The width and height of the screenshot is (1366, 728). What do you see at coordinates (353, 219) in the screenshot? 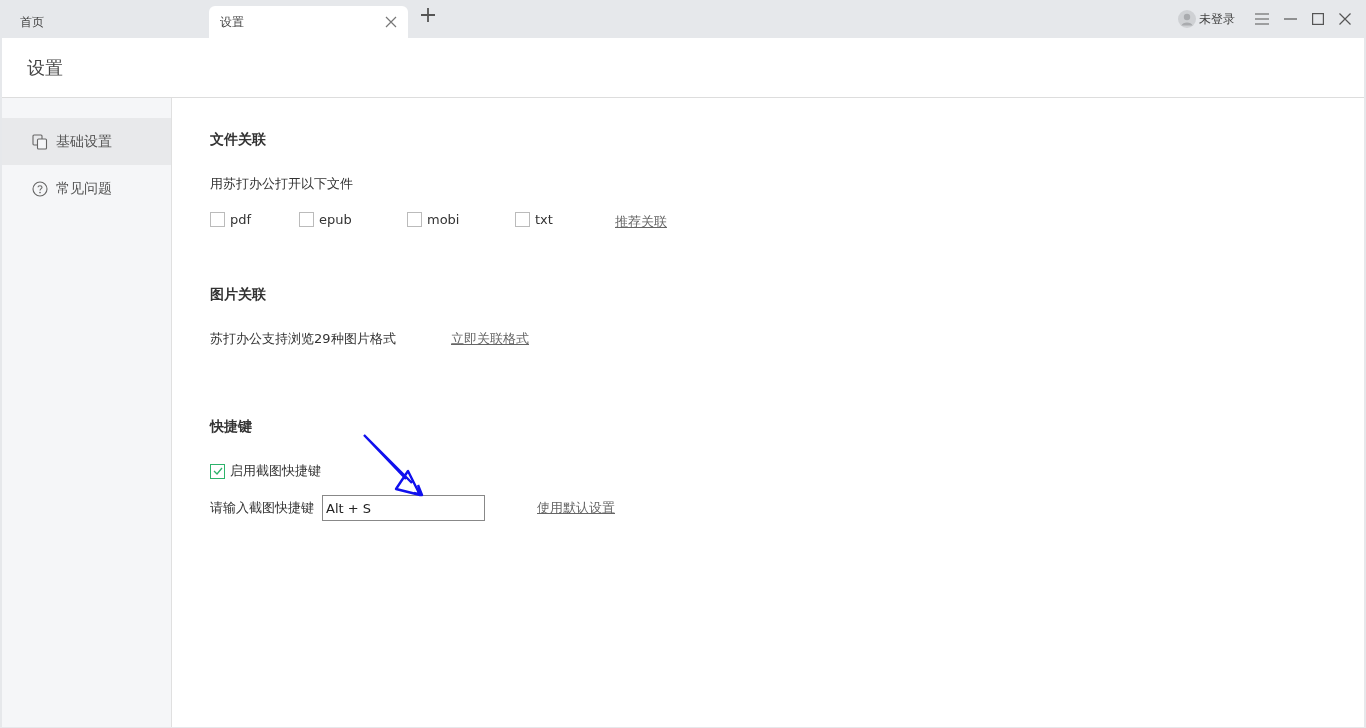
I see `file-type-checkbox: epub` at bounding box center [353, 219].